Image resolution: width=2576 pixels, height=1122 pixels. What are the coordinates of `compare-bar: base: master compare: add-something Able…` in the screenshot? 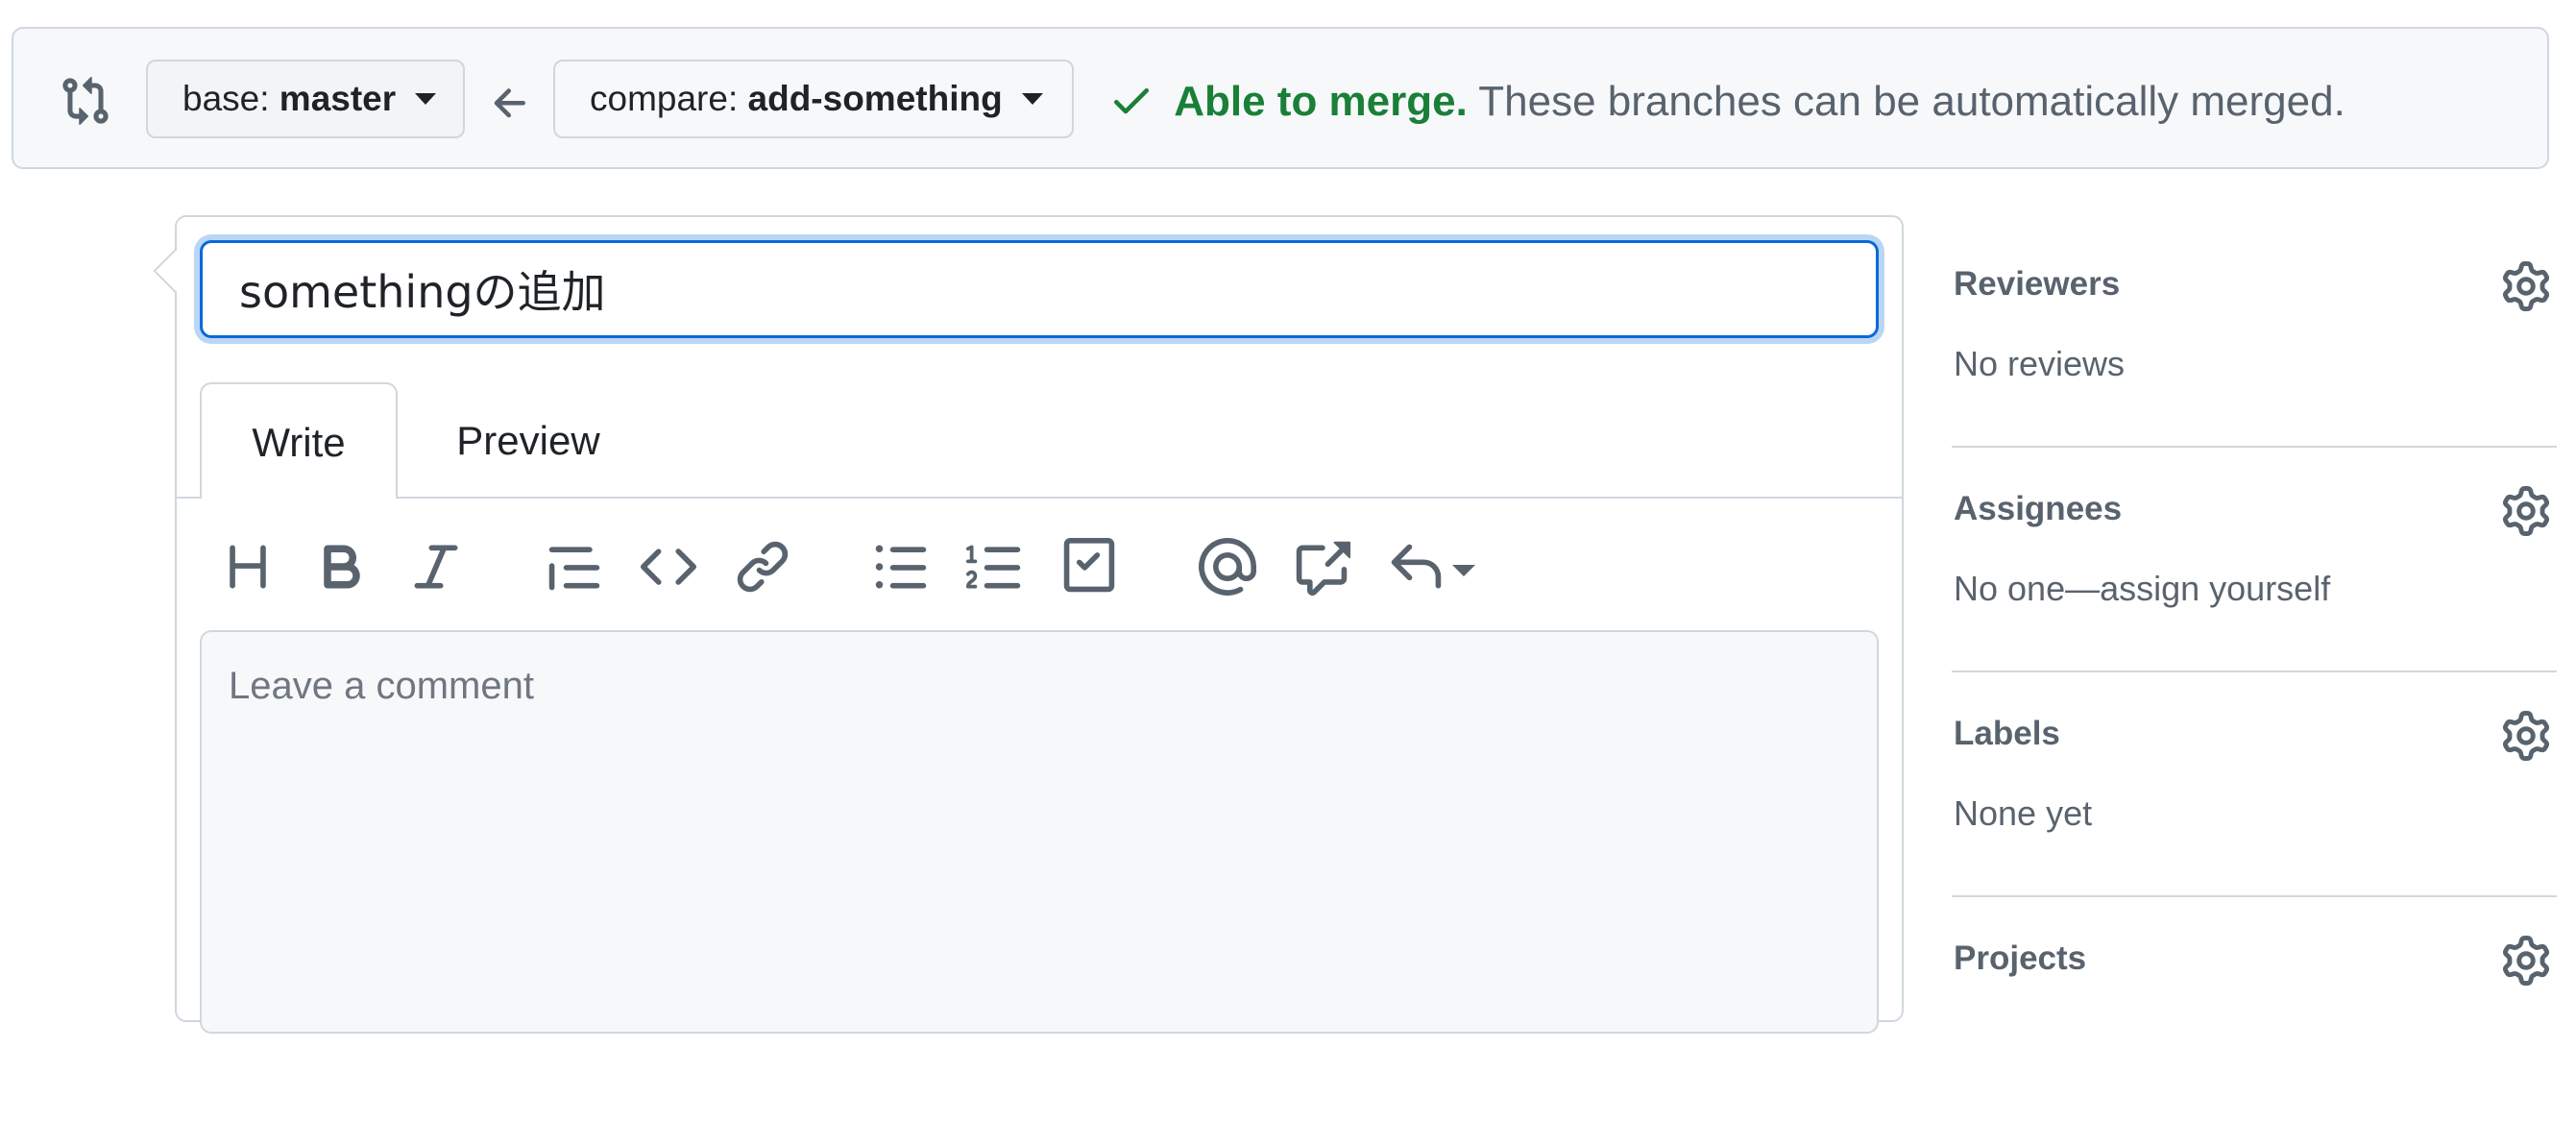 It's located at (1280, 98).